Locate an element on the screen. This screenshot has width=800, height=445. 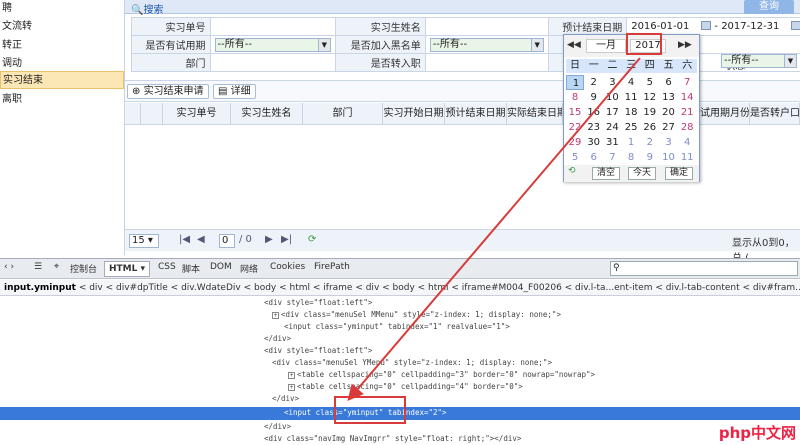
calendar-day: 13 is located at coordinates (669, 97).